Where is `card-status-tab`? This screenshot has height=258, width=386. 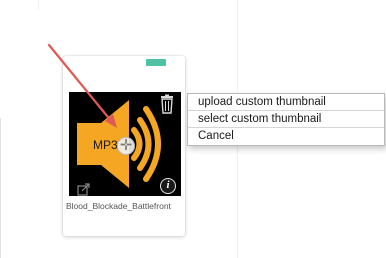 card-status-tab is located at coordinates (156, 62).